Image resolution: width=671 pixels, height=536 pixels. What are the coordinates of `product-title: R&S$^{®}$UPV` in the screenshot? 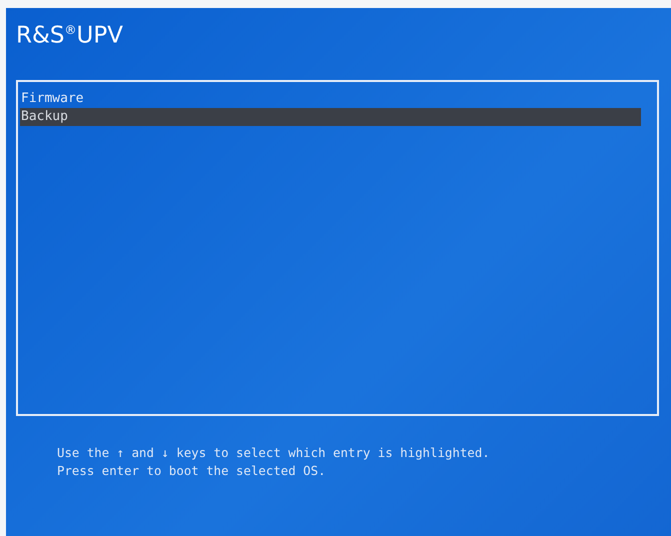 It's located at (69, 36).